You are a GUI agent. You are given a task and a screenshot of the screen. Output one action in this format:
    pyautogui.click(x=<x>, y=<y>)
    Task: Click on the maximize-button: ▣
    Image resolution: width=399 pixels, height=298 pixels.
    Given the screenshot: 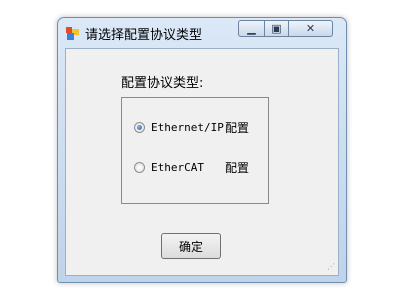 What is the action you would take?
    pyautogui.click(x=276, y=28)
    